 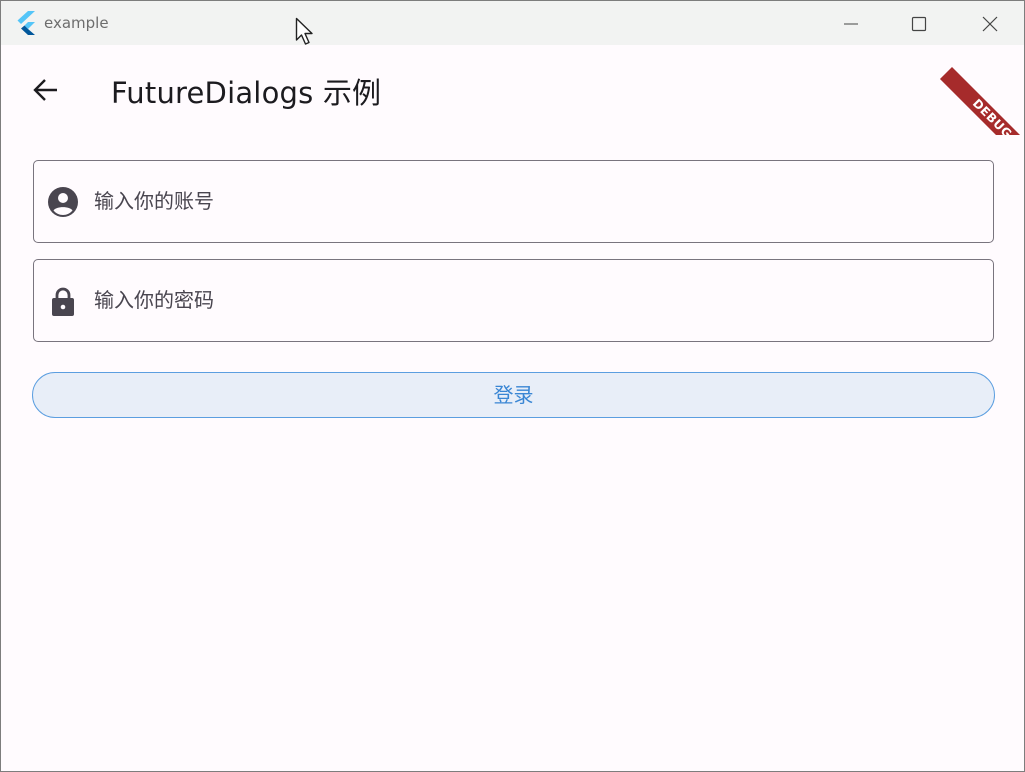 I want to click on account-field, so click(x=513, y=201).